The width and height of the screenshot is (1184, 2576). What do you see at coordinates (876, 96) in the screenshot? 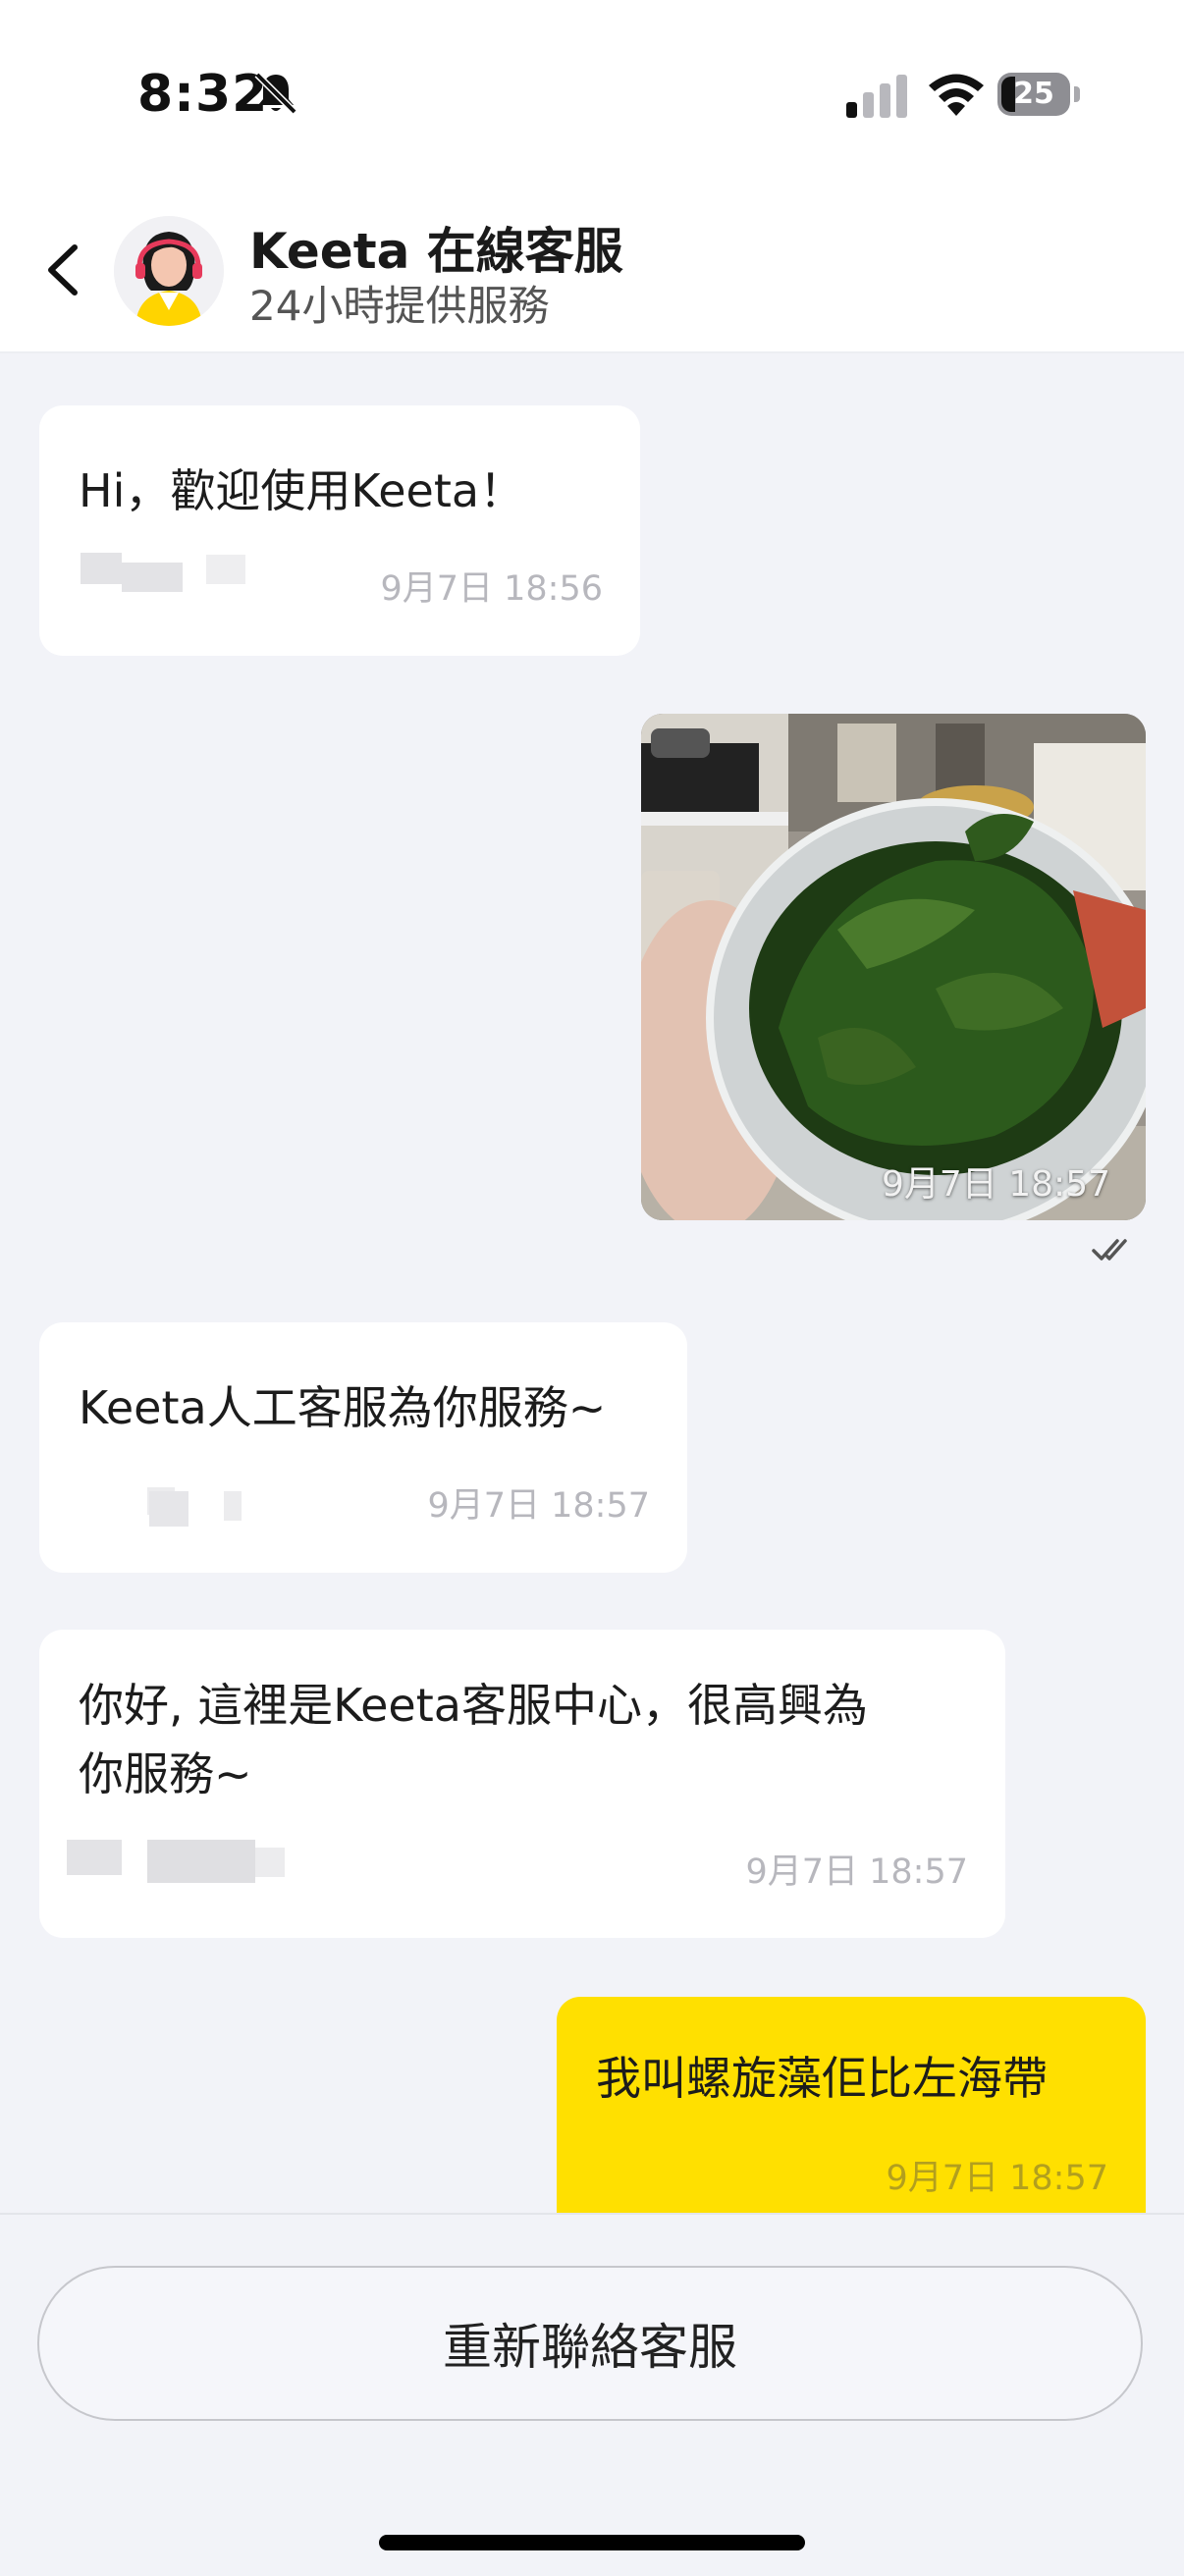
I see `cellular-signal-icon` at bounding box center [876, 96].